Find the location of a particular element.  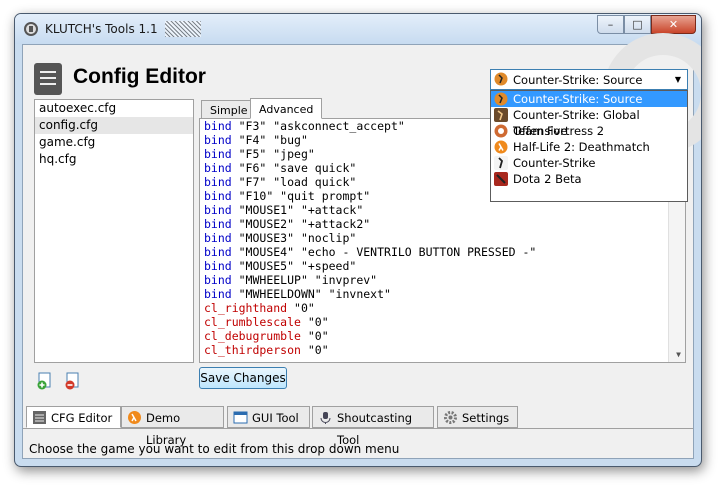

code-line: cl_righthand "0" is located at coordinates (259, 308).